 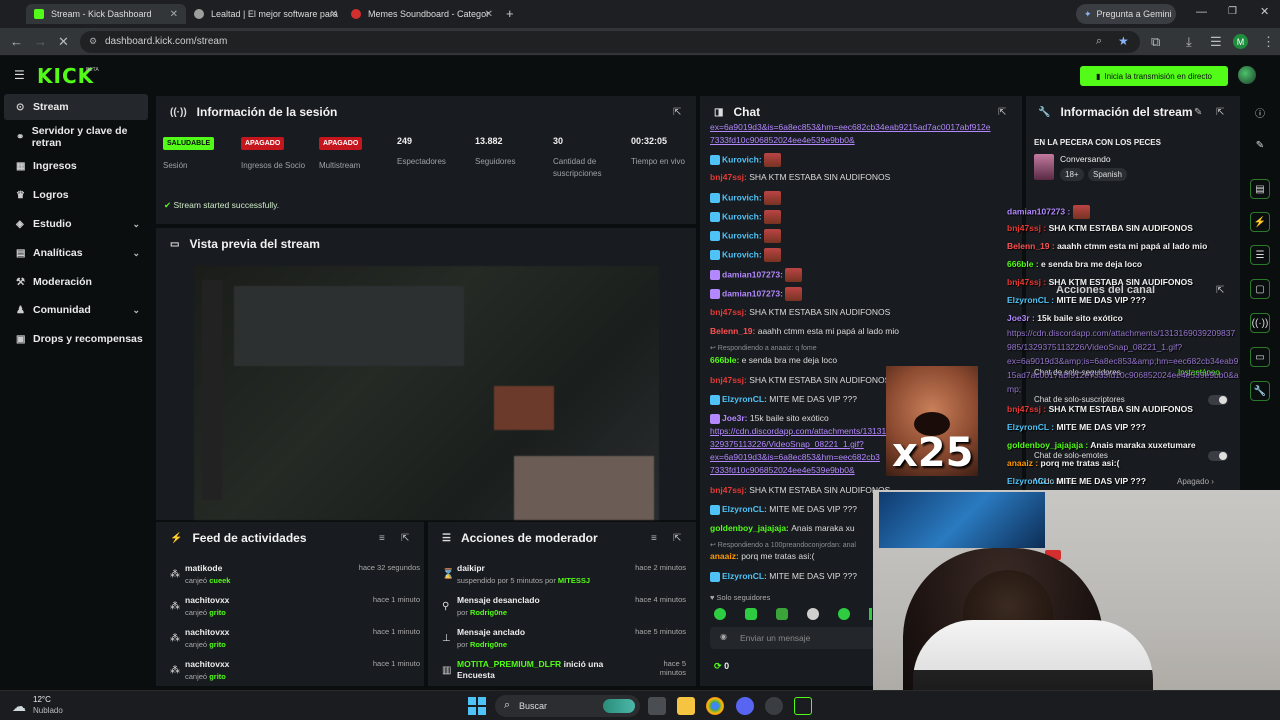 What do you see at coordinates (471, 568) in the screenshot?
I see `mod-action-title: daikipr` at bounding box center [471, 568].